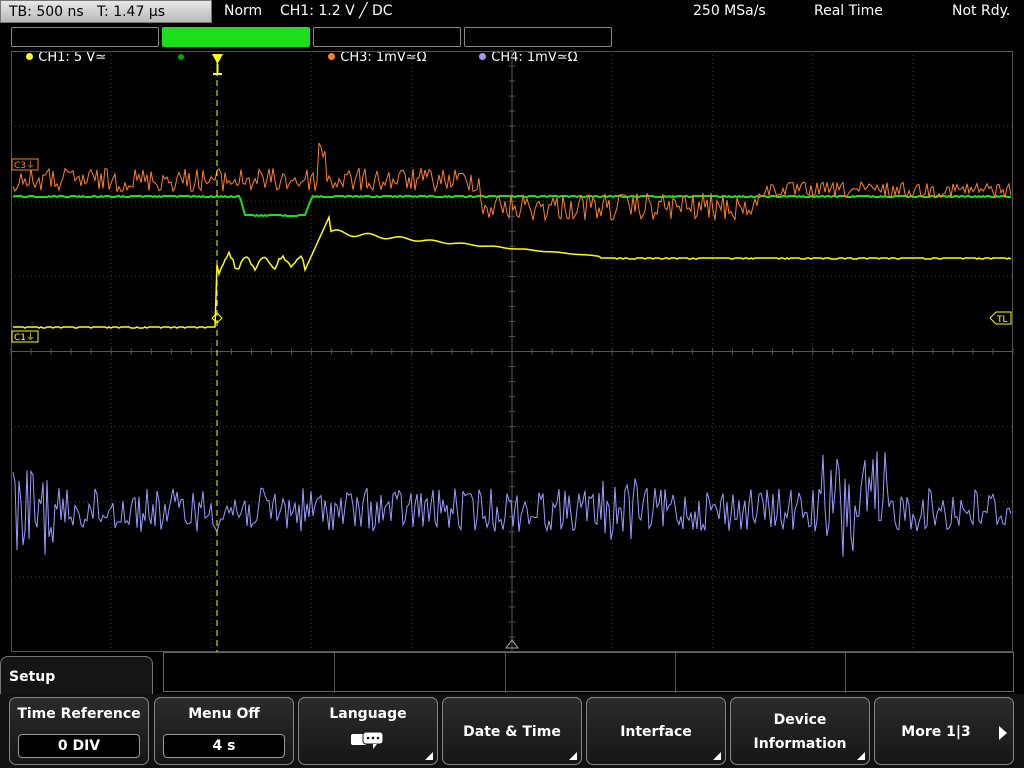 The image size is (1024, 768). What do you see at coordinates (217, 64) in the screenshot?
I see `trigger-time-marker-icon` at bounding box center [217, 64].